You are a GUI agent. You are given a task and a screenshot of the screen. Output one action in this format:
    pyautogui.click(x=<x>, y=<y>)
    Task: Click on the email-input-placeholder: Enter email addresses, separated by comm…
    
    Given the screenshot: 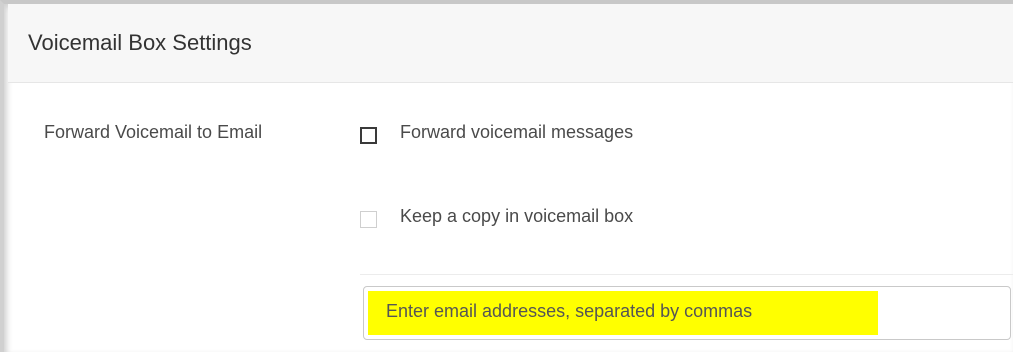 What is the action you would take?
    pyautogui.click(x=569, y=311)
    